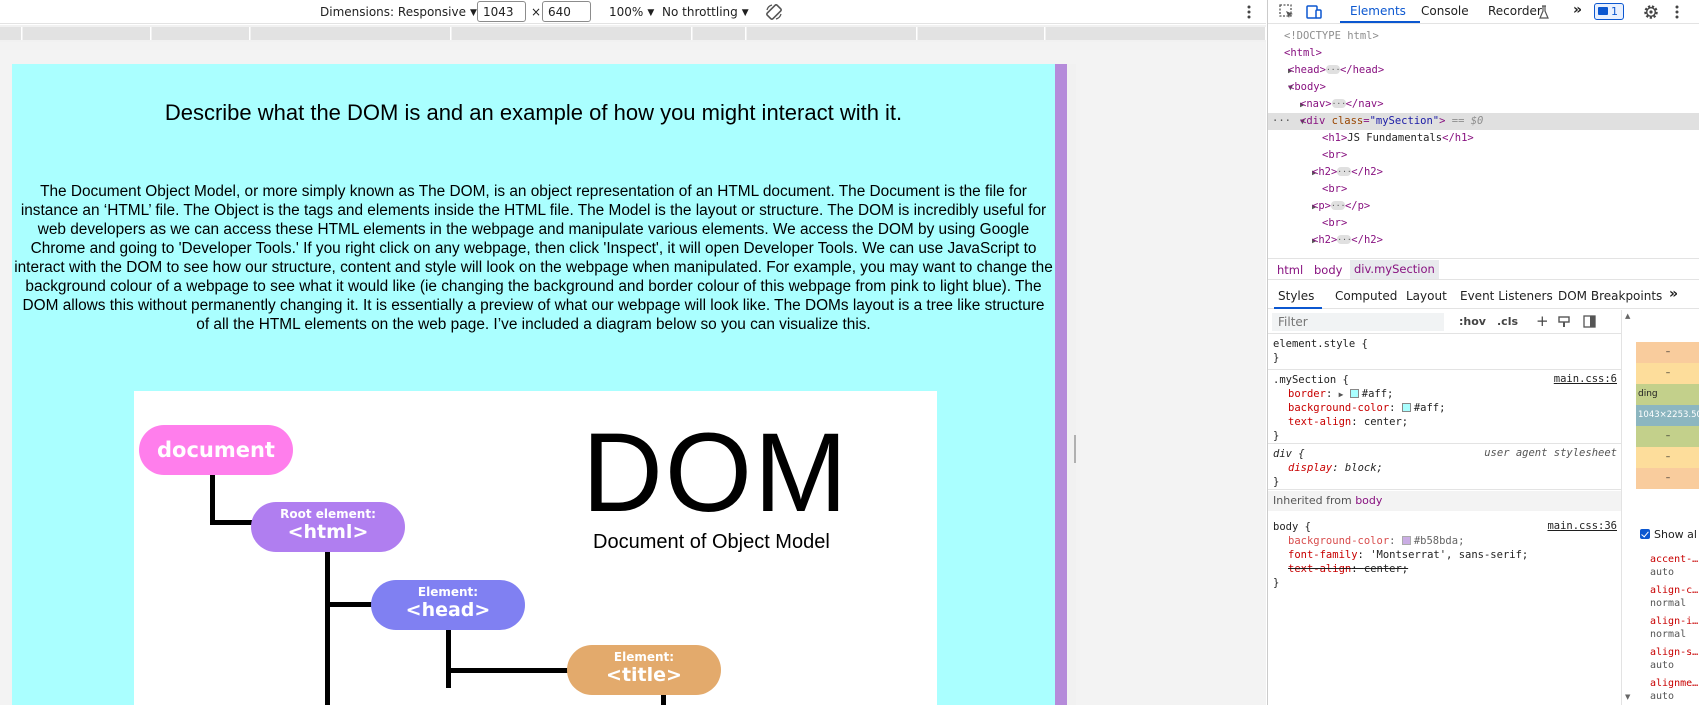 The image size is (1699, 705). What do you see at coordinates (1667, 415) in the screenshot?
I see `box-model-content-size: 1043×2253.500` at bounding box center [1667, 415].